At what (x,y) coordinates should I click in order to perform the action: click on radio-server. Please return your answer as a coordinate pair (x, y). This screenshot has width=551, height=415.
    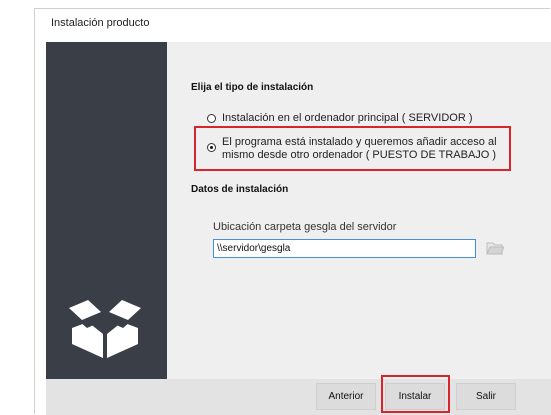
    Looking at the image, I should click on (211, 118).